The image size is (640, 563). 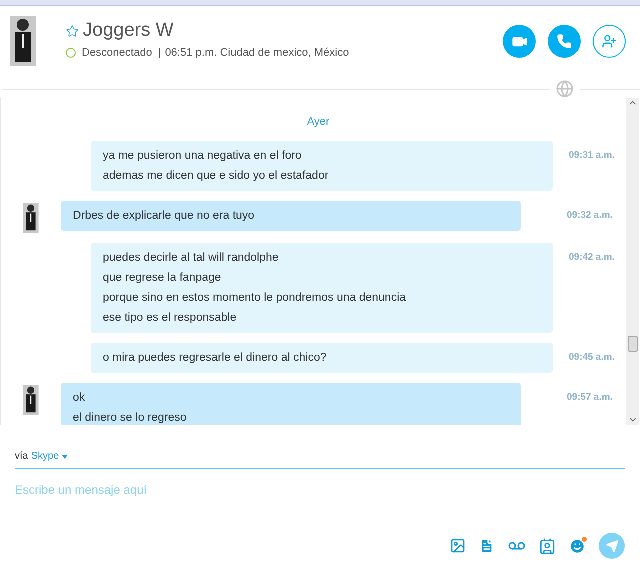 I want to click on paper-plane-icon, so click(x=612, y=546).